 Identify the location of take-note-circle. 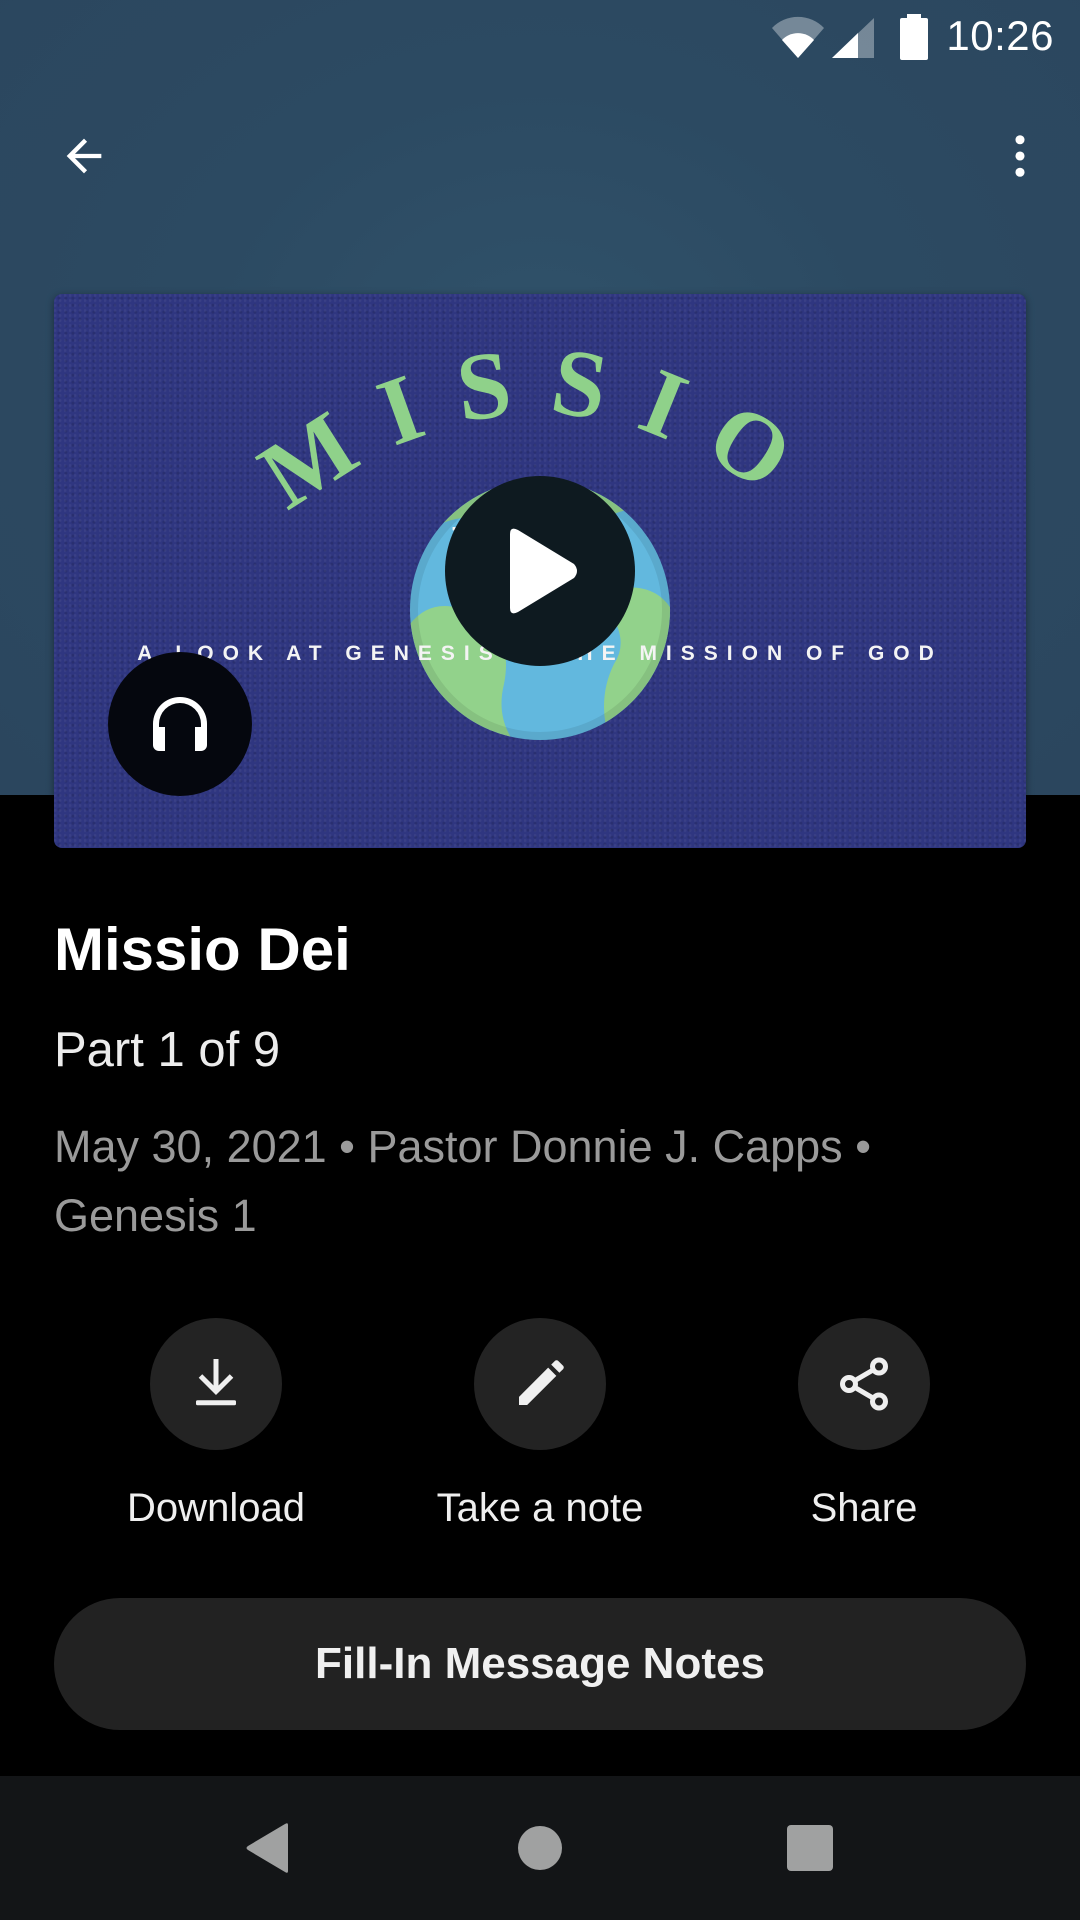
(540, 1384).